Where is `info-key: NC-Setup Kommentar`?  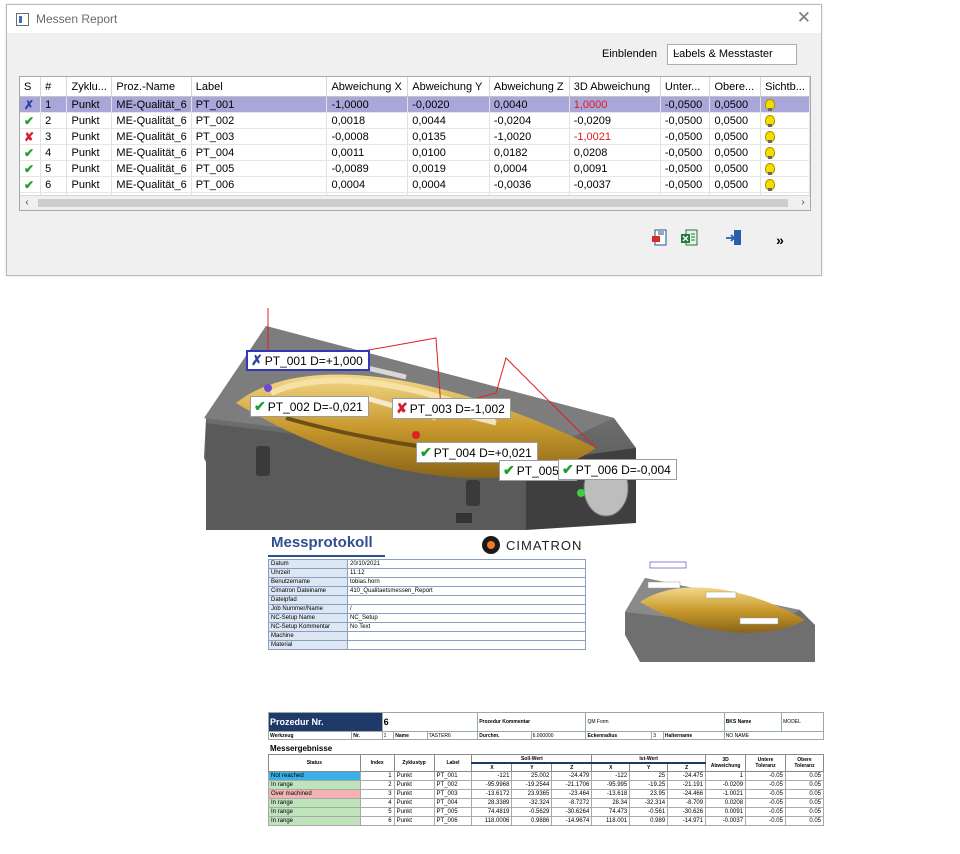
info-key: NC-Setup Kommentar is located at coordinates (308, 627).